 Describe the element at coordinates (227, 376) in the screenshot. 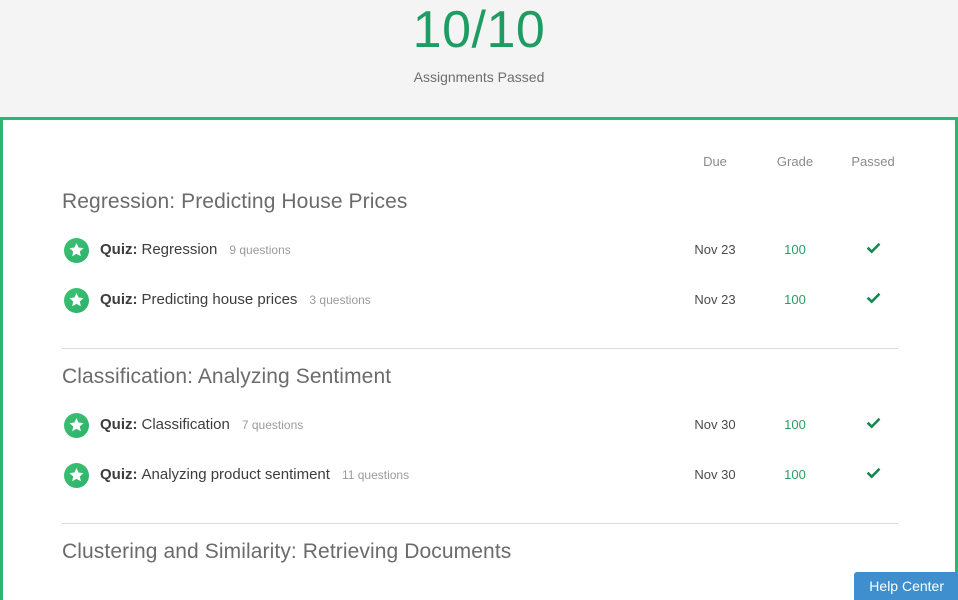

I see `section-title: Classification: Analyzing Sentiment` at that location.